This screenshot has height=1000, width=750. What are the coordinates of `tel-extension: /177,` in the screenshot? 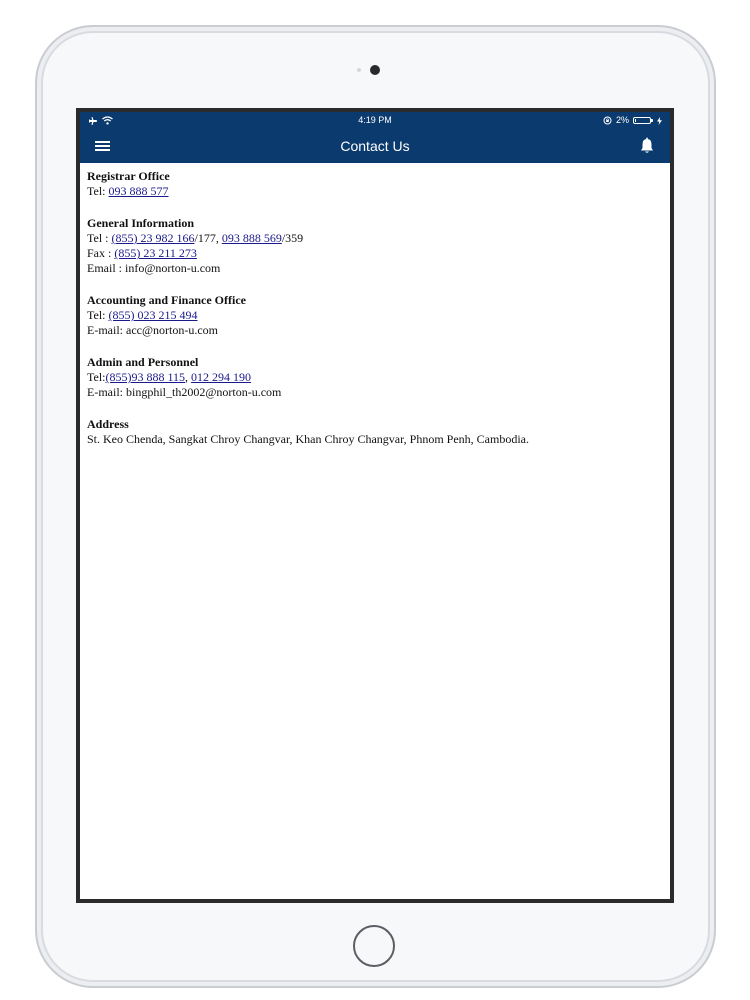 It's located at (208, 237).